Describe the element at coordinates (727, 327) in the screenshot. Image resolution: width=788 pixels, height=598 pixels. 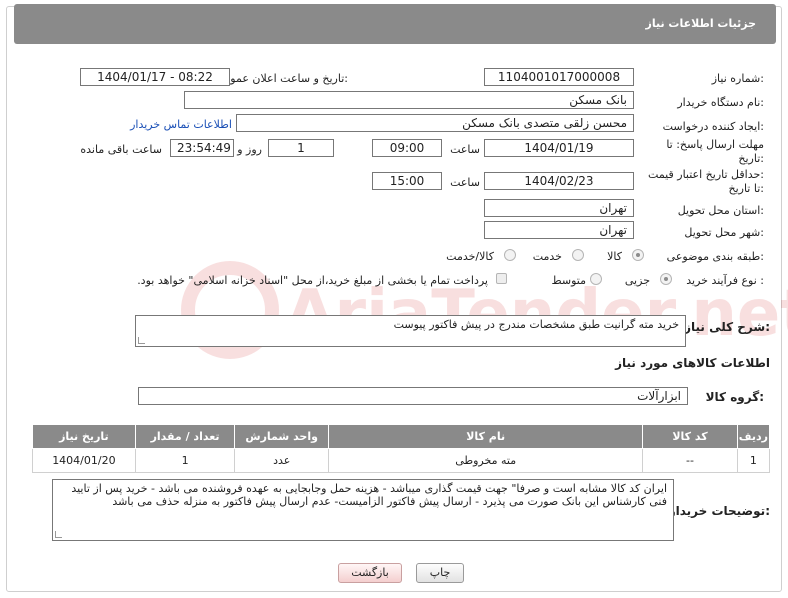
I see `description-label: شرح کلی نیاز:` at that location.